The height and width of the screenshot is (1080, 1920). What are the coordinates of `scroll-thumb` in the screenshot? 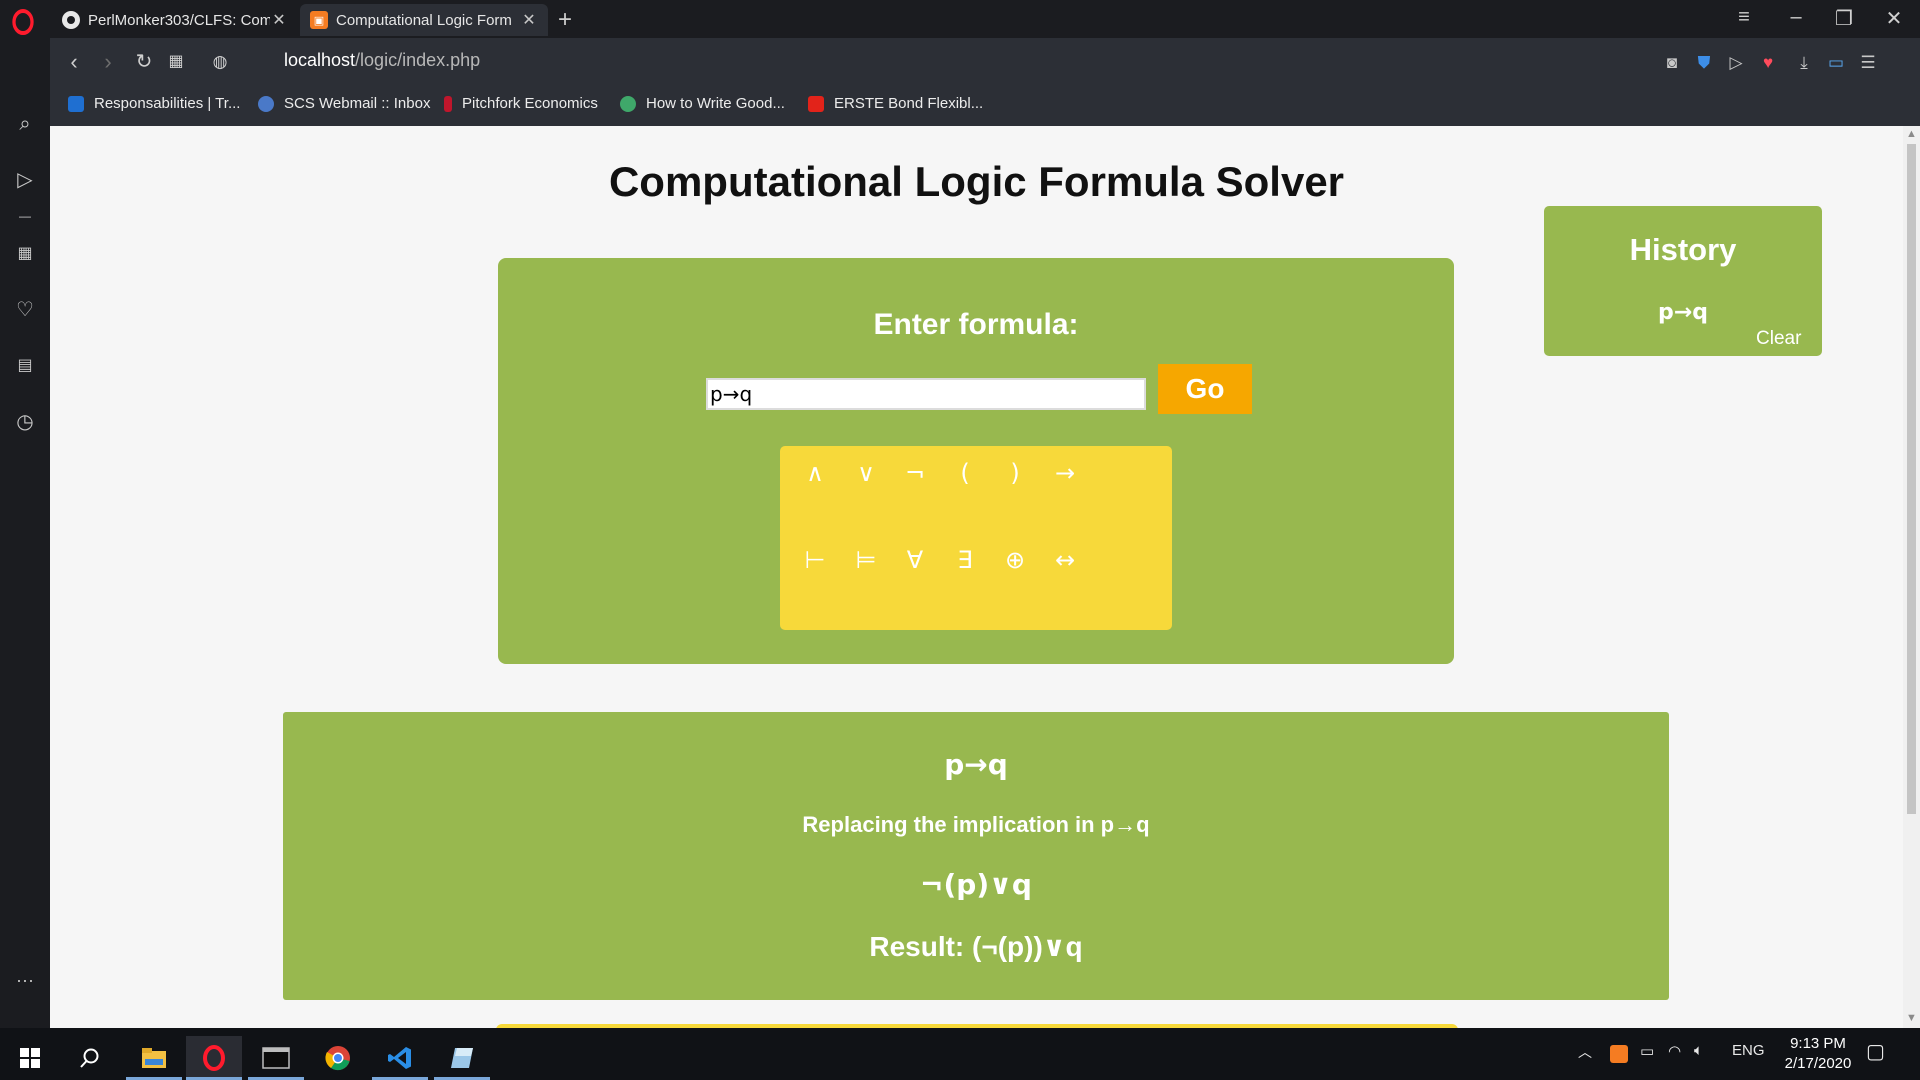 It's located at (1911, 479).